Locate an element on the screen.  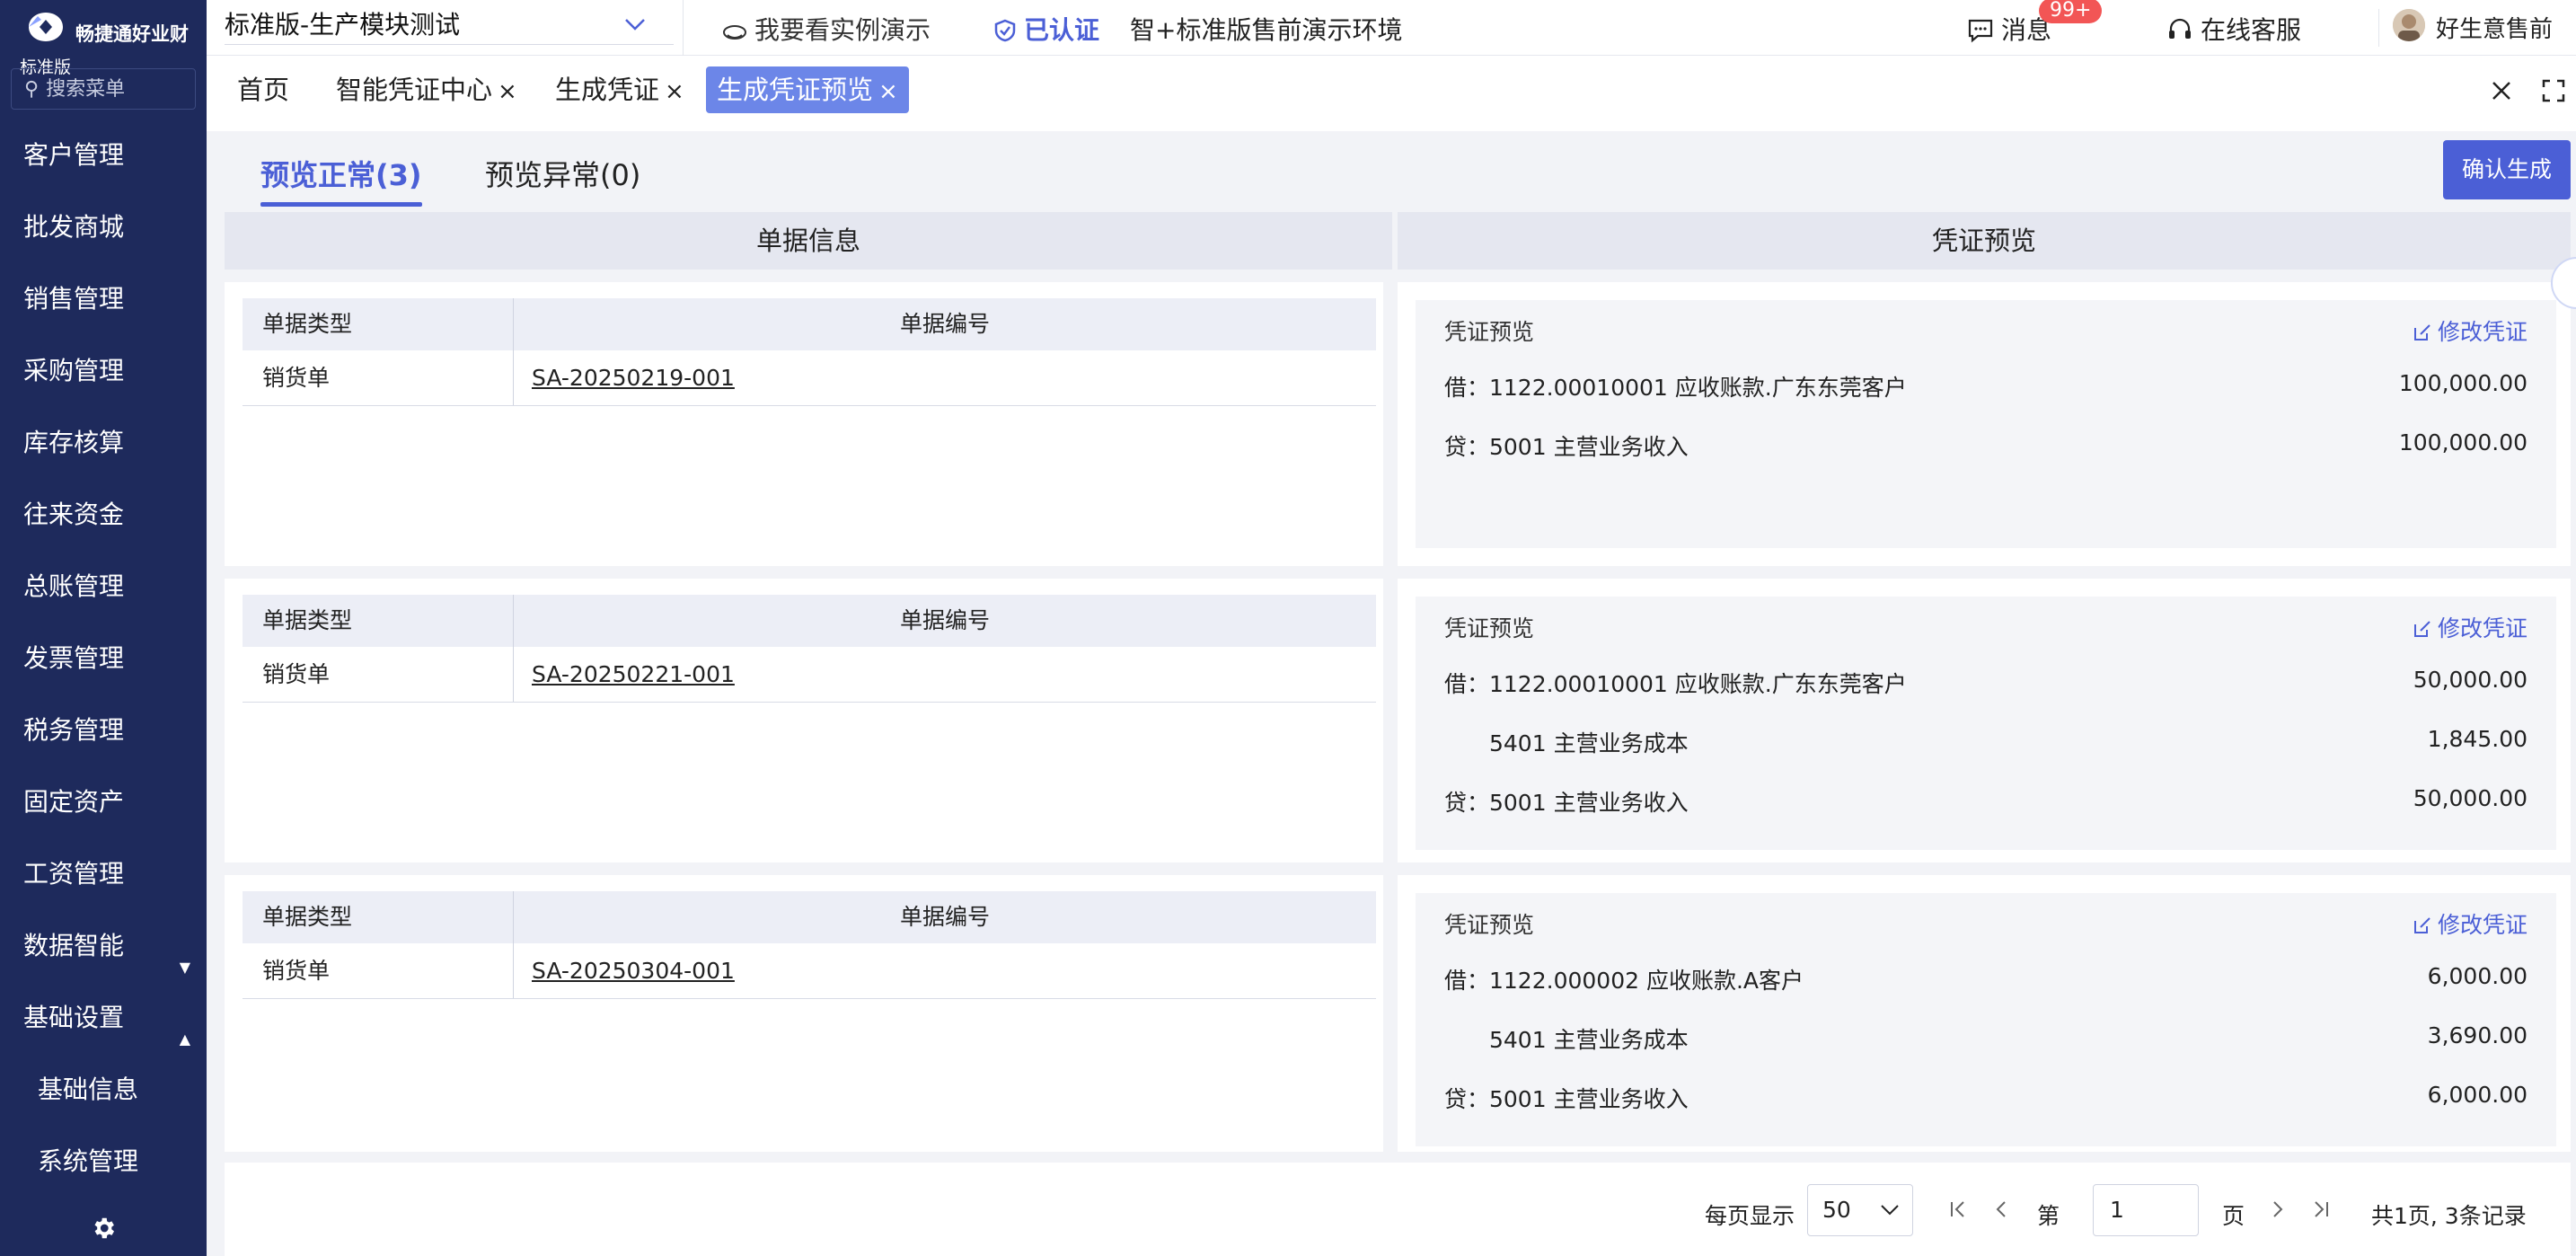
tab-label: 智能凭证中心 is located at coordinates (414, 90).